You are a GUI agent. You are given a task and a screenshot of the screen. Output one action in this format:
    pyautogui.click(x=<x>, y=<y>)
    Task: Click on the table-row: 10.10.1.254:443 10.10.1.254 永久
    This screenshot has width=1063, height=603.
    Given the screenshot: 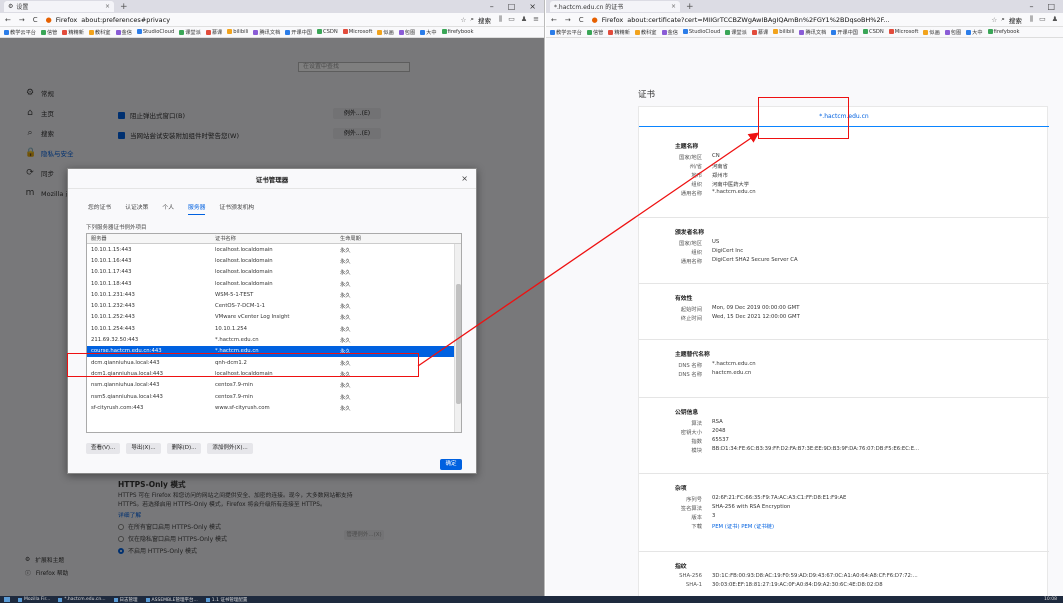 What is the action you would take?
    pyautogui.click(x=274, y=328)
    